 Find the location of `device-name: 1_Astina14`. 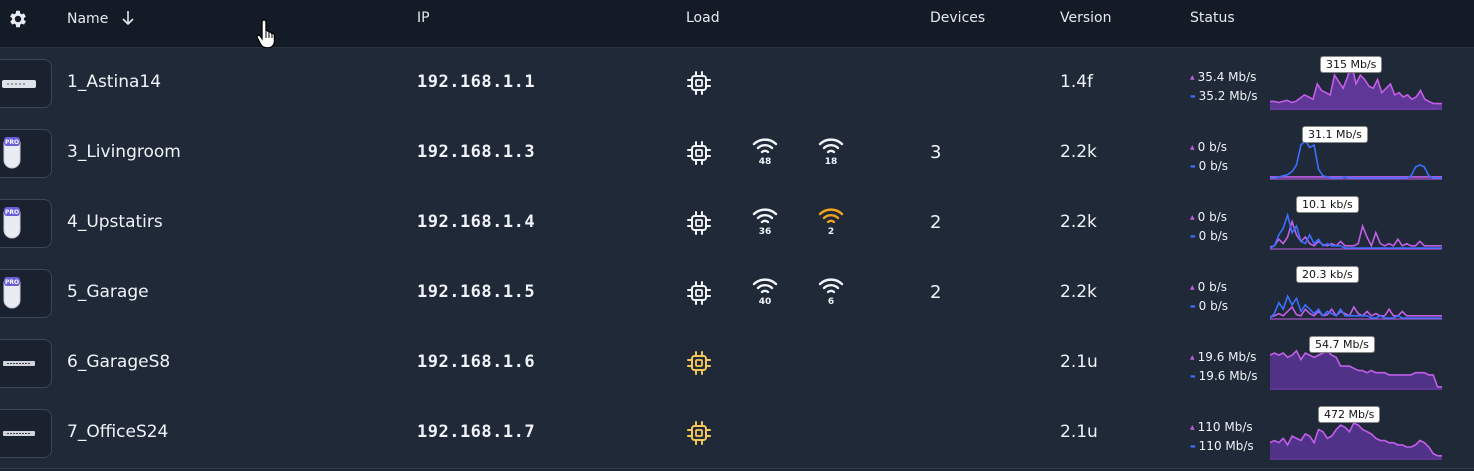

device-name: 1_Astina14 is located at coordinates (114, 82).